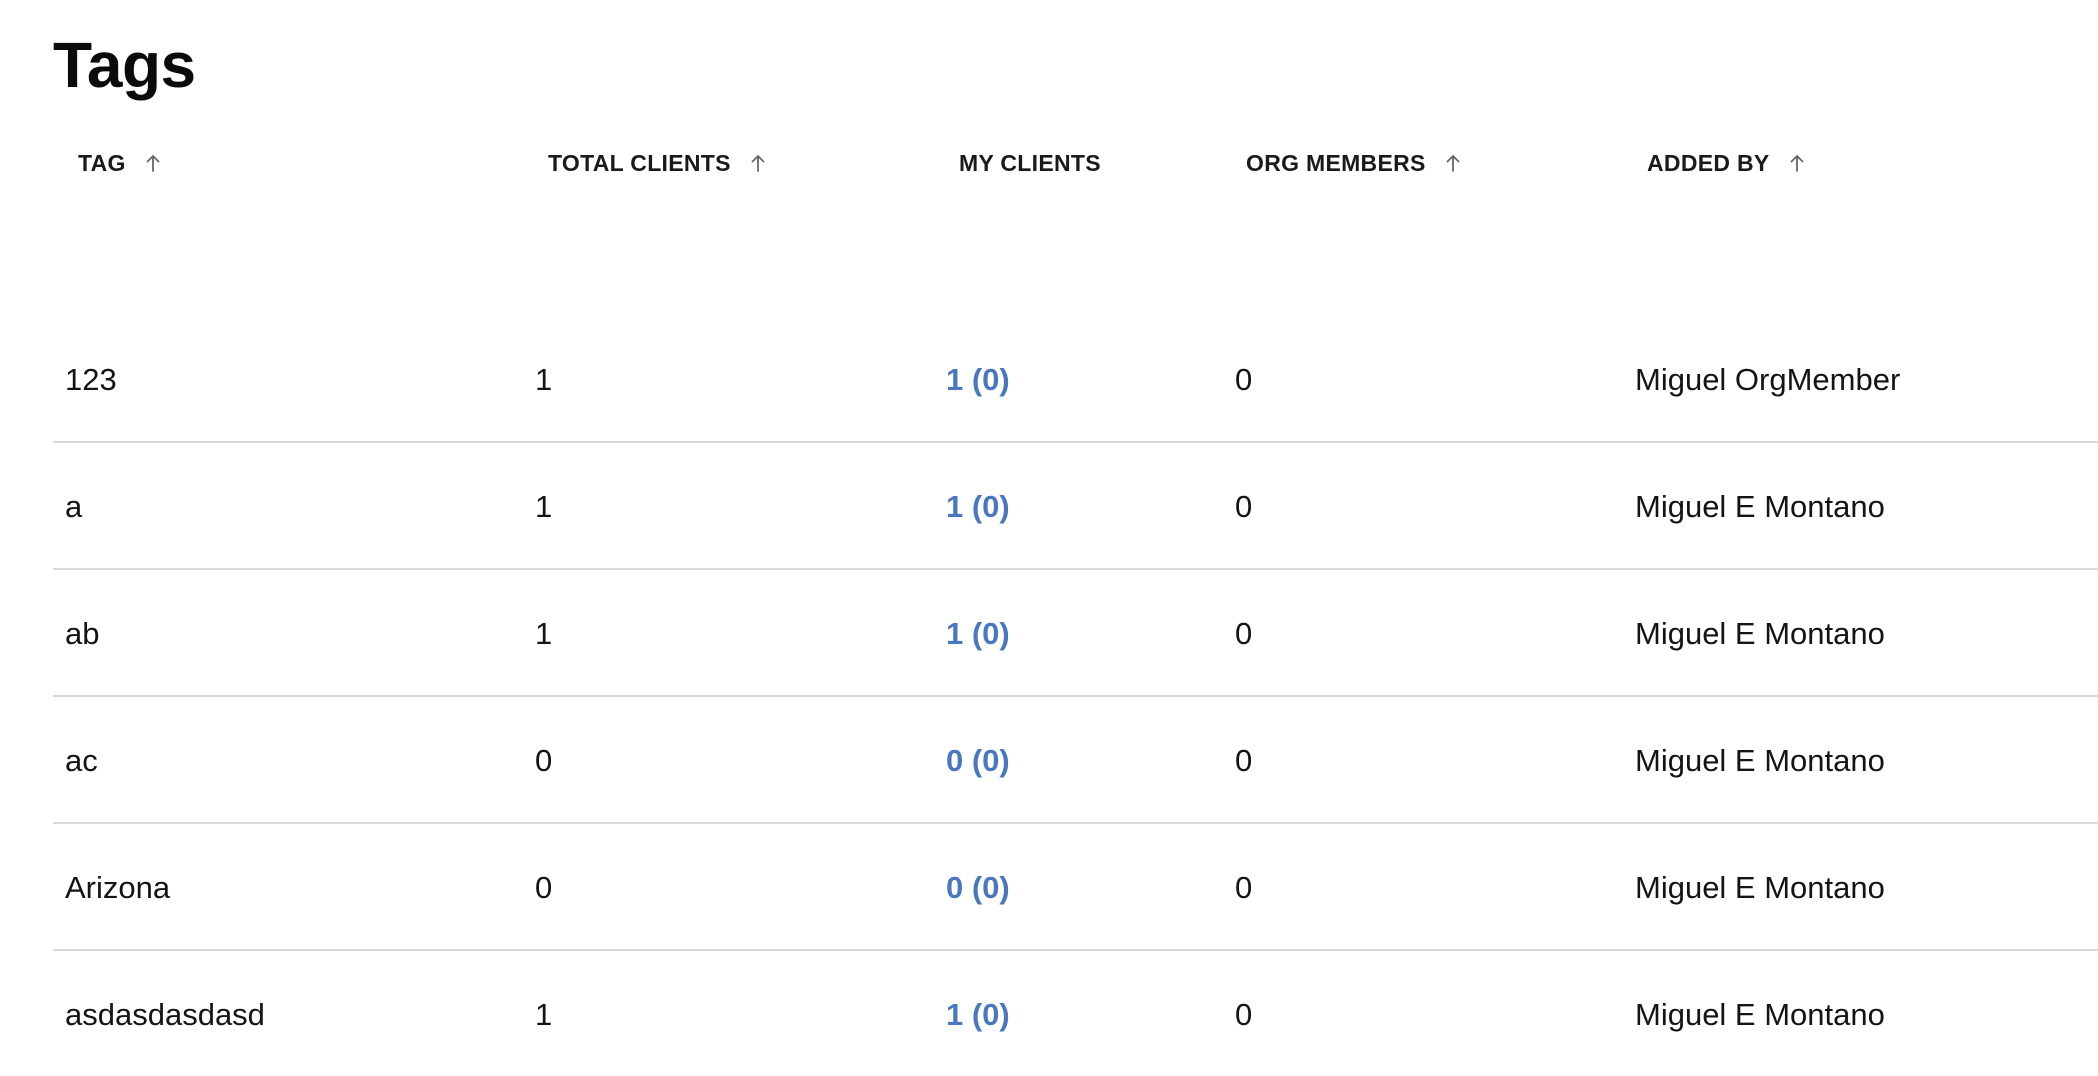 This screenshot has width=2098, height=1076. I want to click on column-header-total-clients: TOTAL CLIENTS, so click(657, 163).